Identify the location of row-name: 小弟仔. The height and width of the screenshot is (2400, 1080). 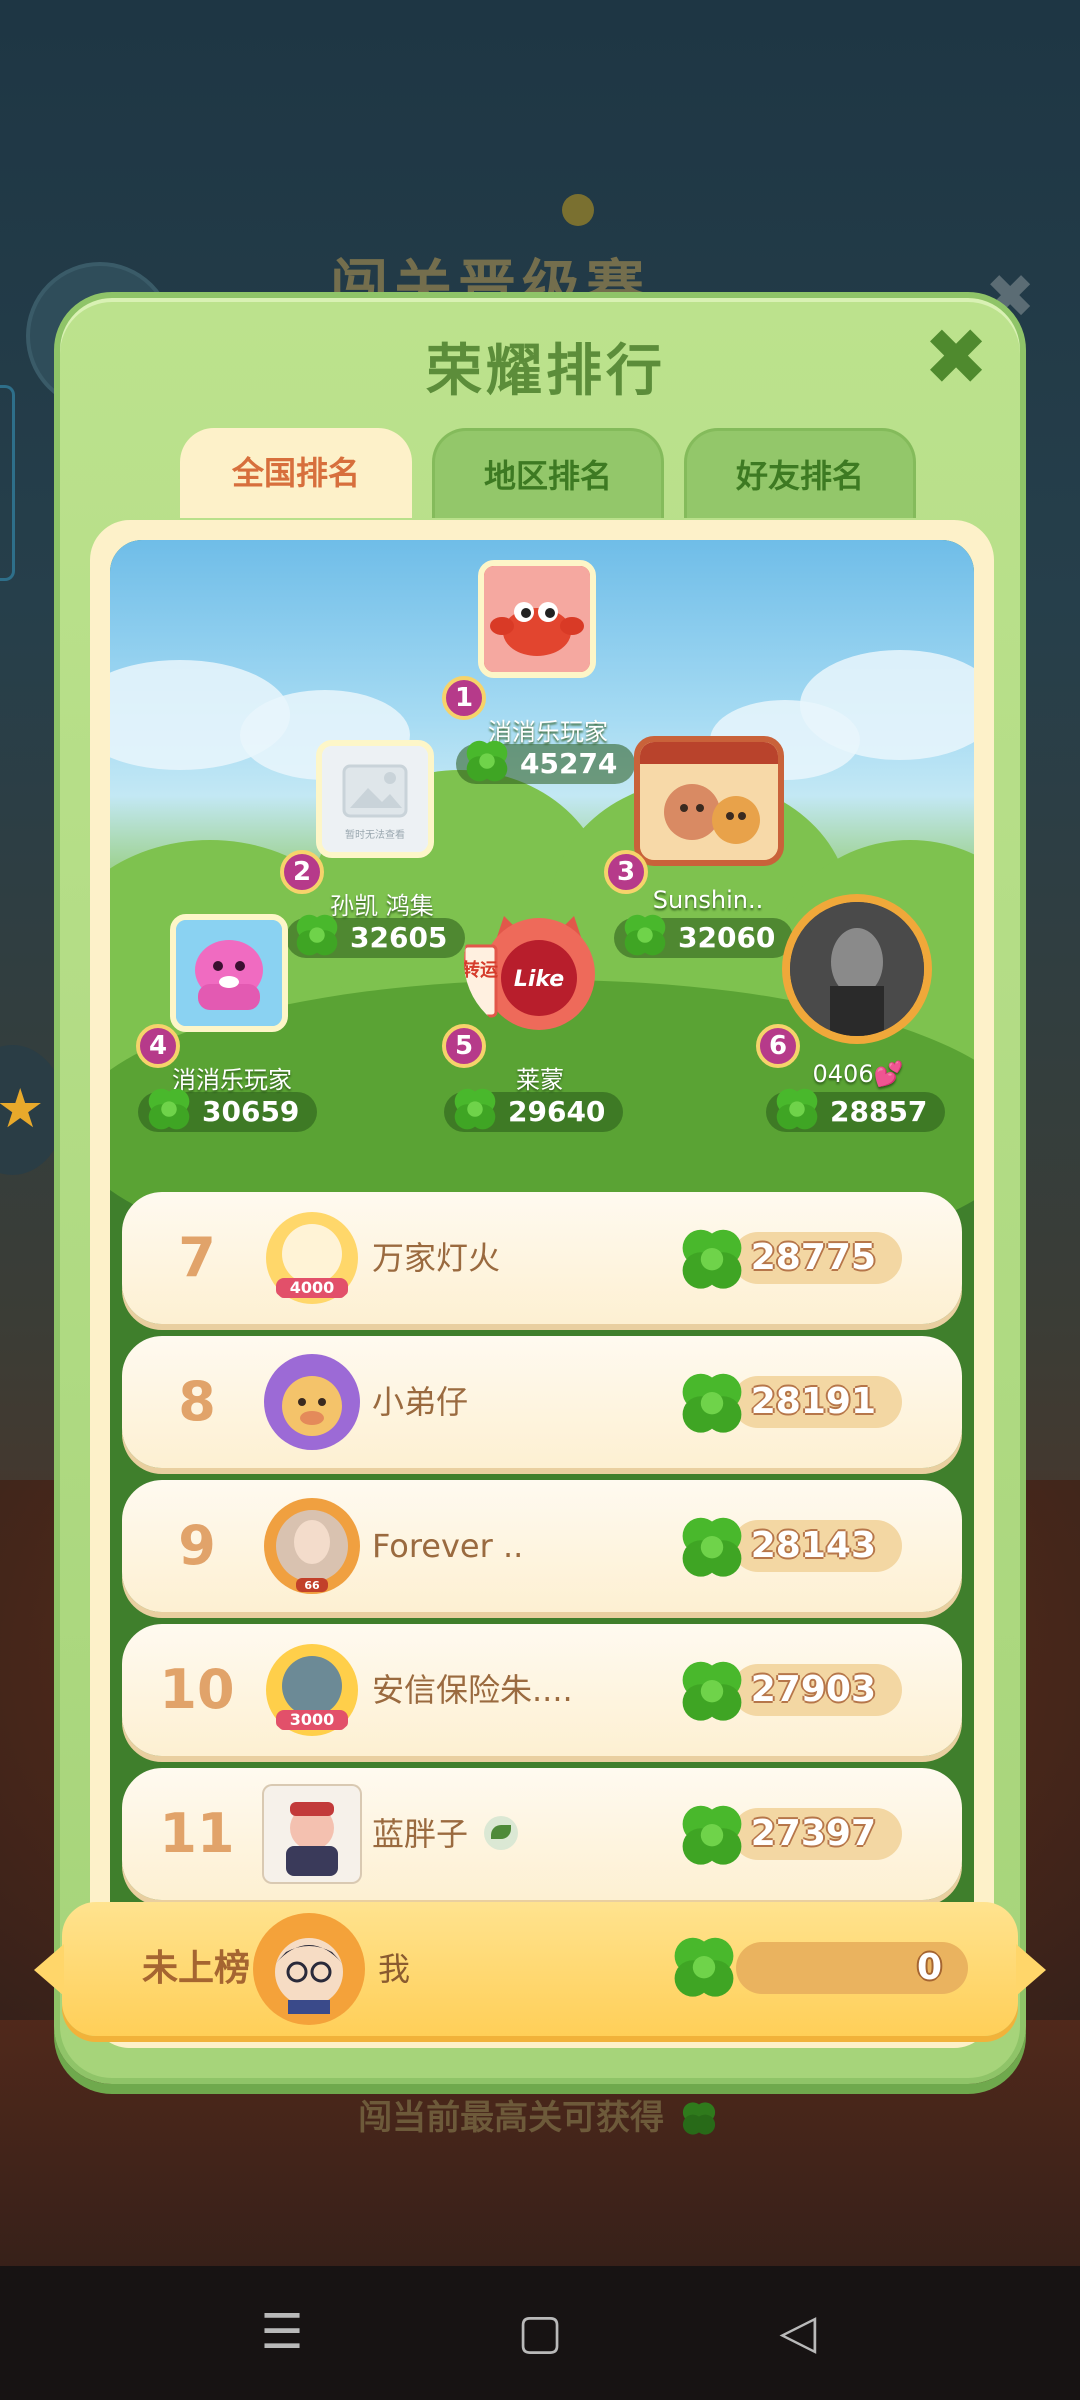
(420, 1402).